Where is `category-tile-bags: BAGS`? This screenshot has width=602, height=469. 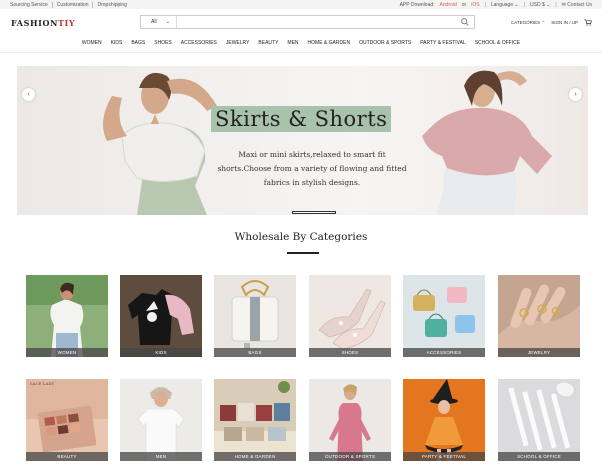 category-tile-bags: BAGS is located at coordinates (255, 316).